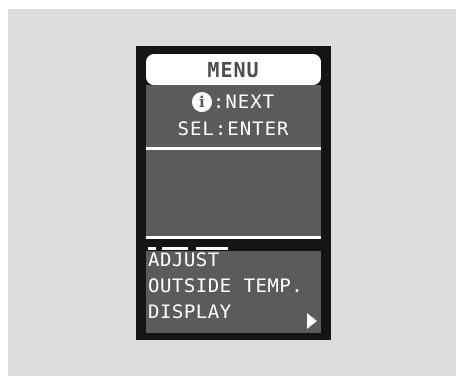 The height and width of the screenshot is (385, 469). I want to click on instruction-enter: SEL:ENTER, so click(233, 129).